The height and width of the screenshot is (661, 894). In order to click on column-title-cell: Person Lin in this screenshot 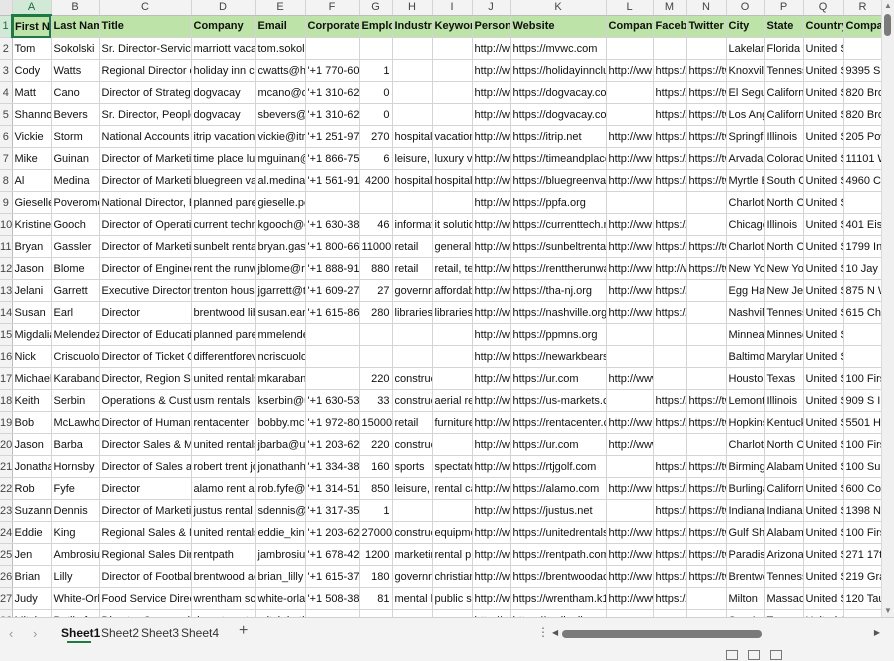, I will do `click(491, 26)`.